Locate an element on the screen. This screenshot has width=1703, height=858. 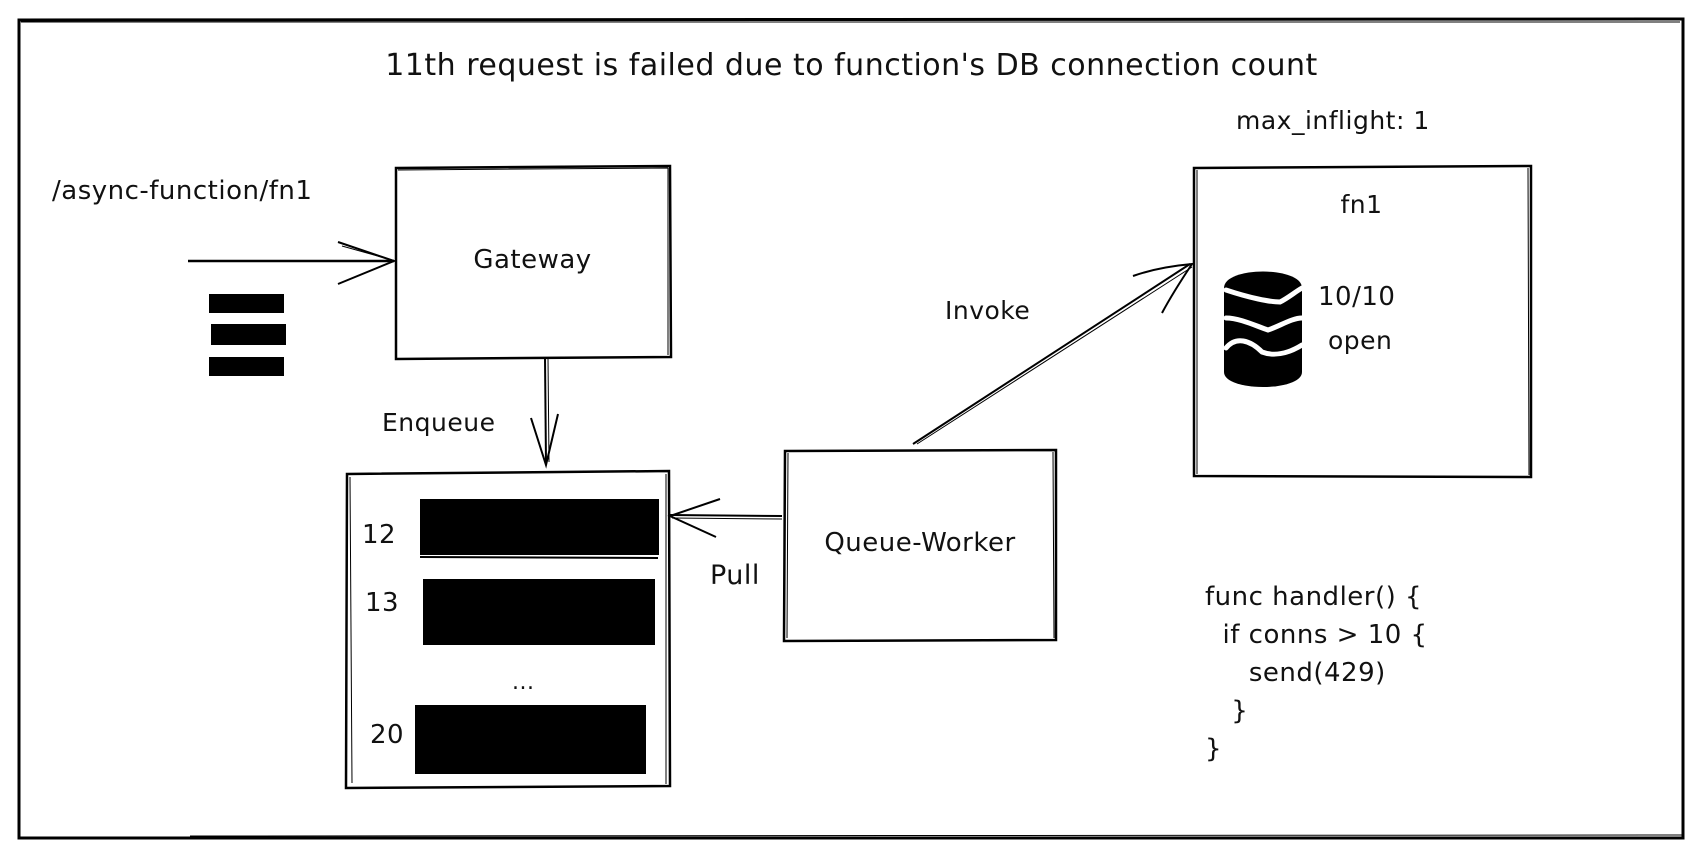
queue-worker-label: Queue-Worker is located at coordinates (920, 543).